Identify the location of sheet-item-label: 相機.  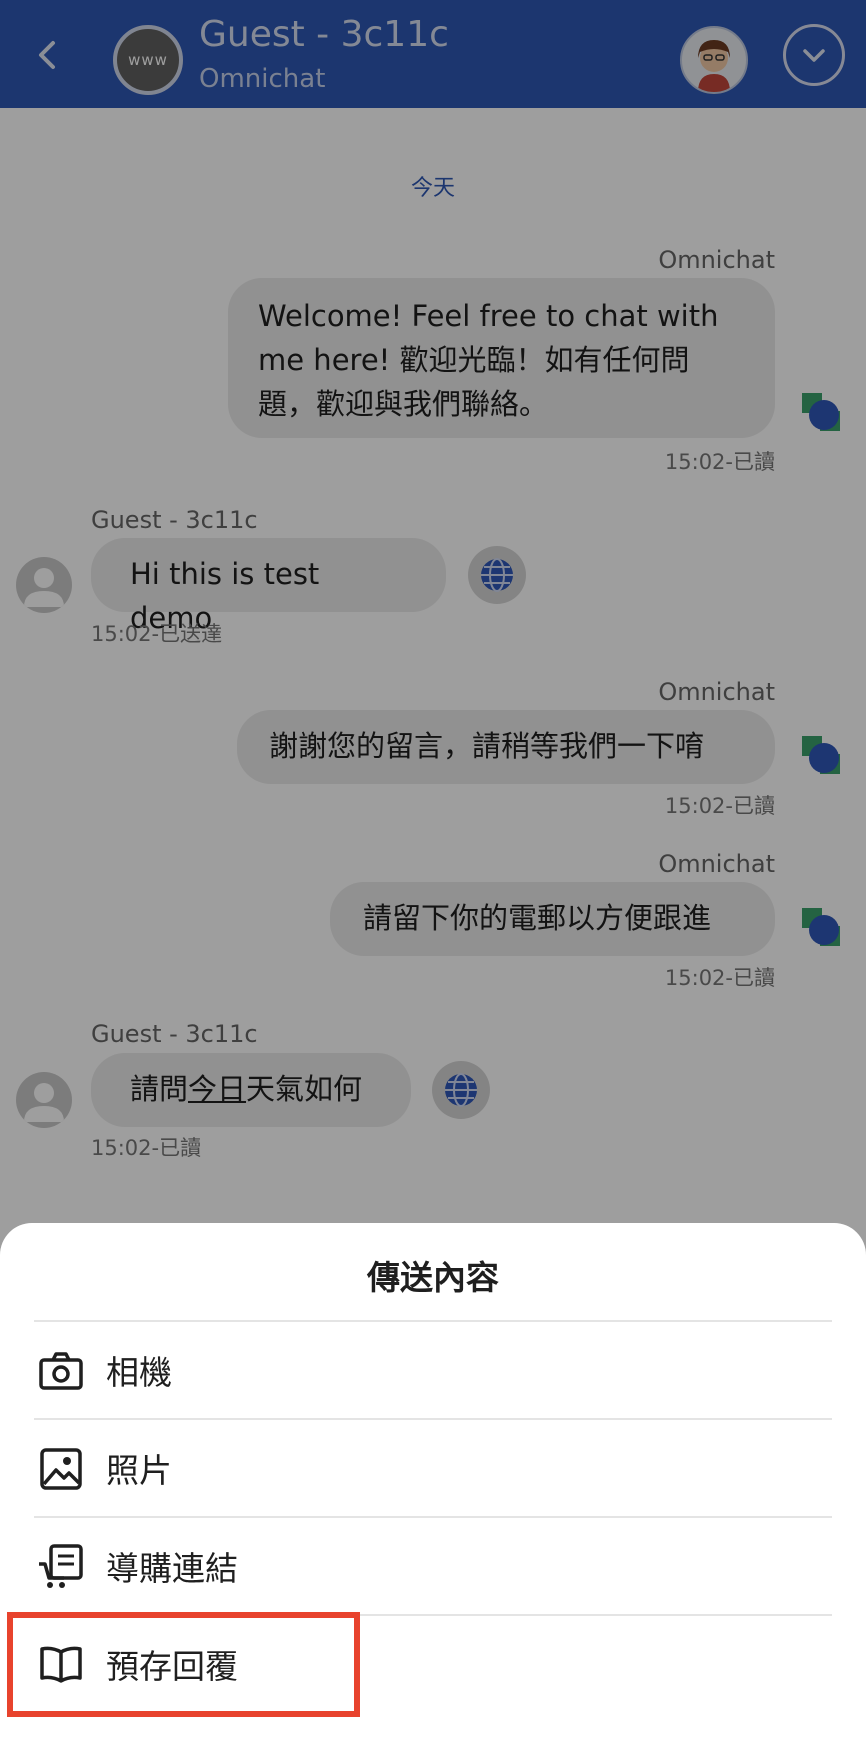
(139, 1372).